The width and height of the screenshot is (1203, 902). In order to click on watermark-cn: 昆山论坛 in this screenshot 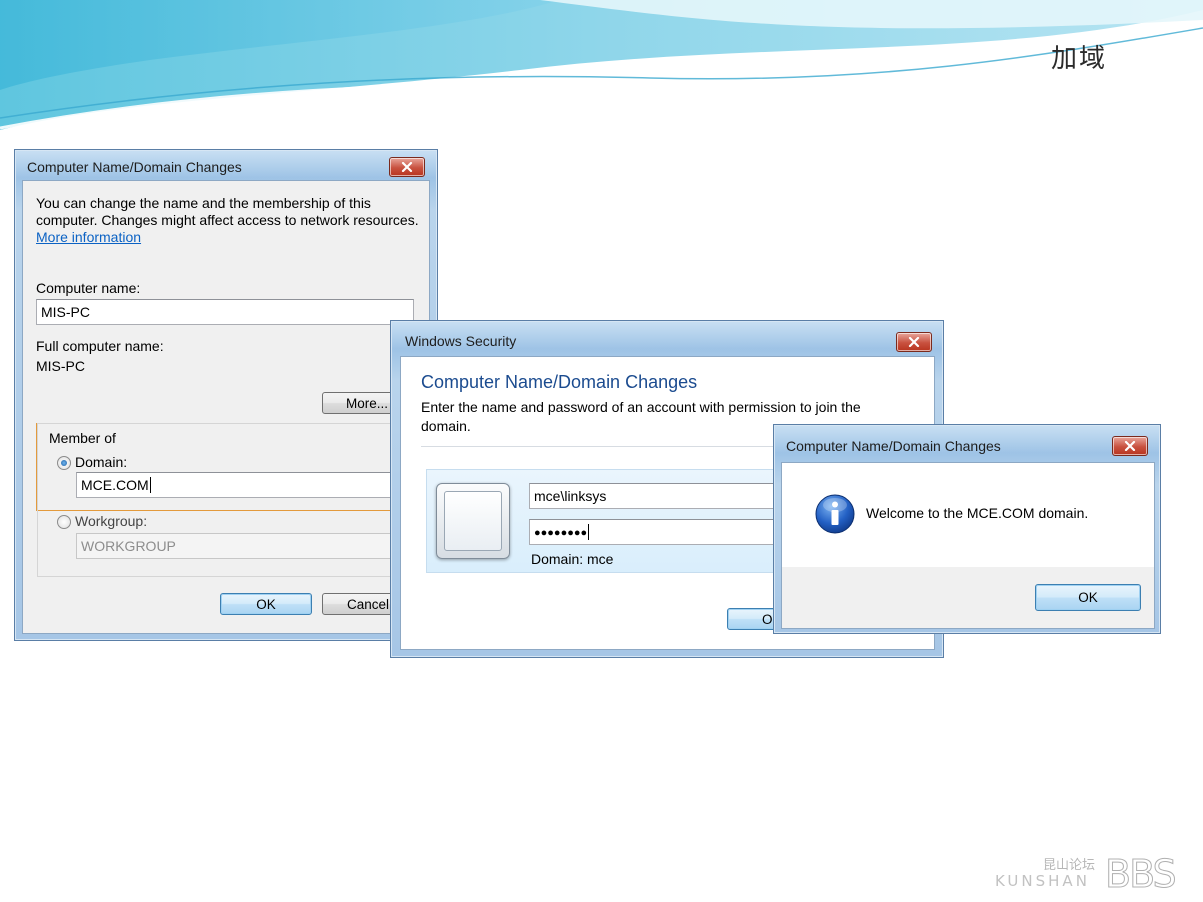, I will do `click(1069, 865)`.